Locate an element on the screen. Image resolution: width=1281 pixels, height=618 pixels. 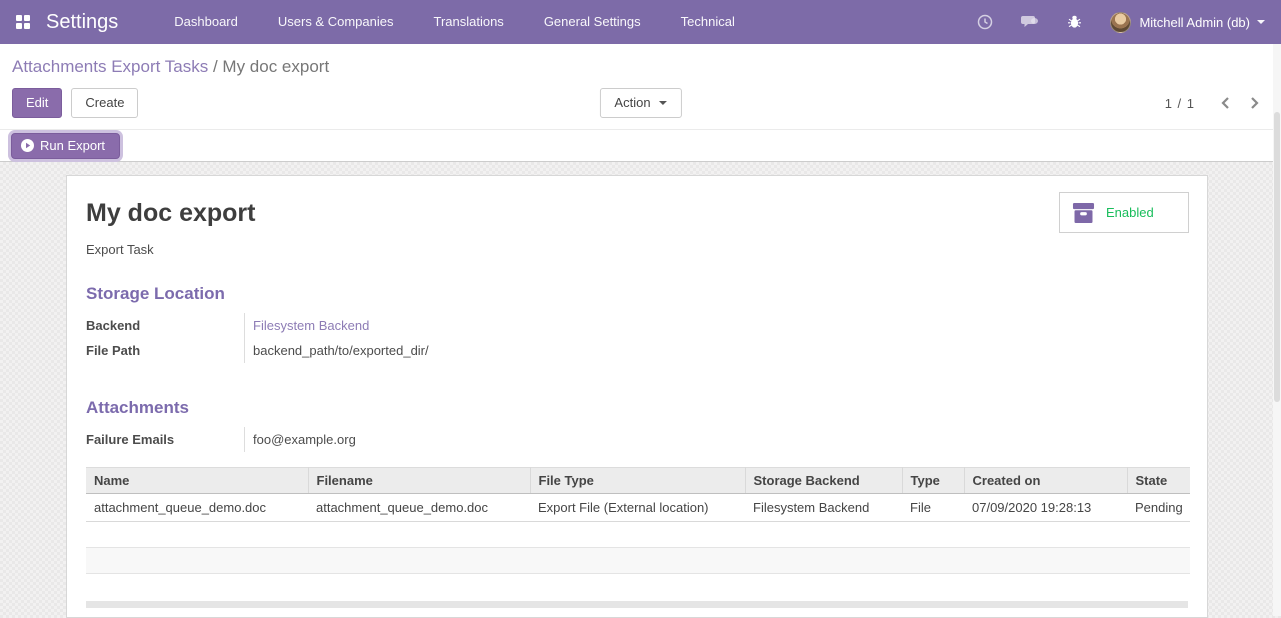
enabled-stat-button: Enabled is located at coordinates (1124, 212).